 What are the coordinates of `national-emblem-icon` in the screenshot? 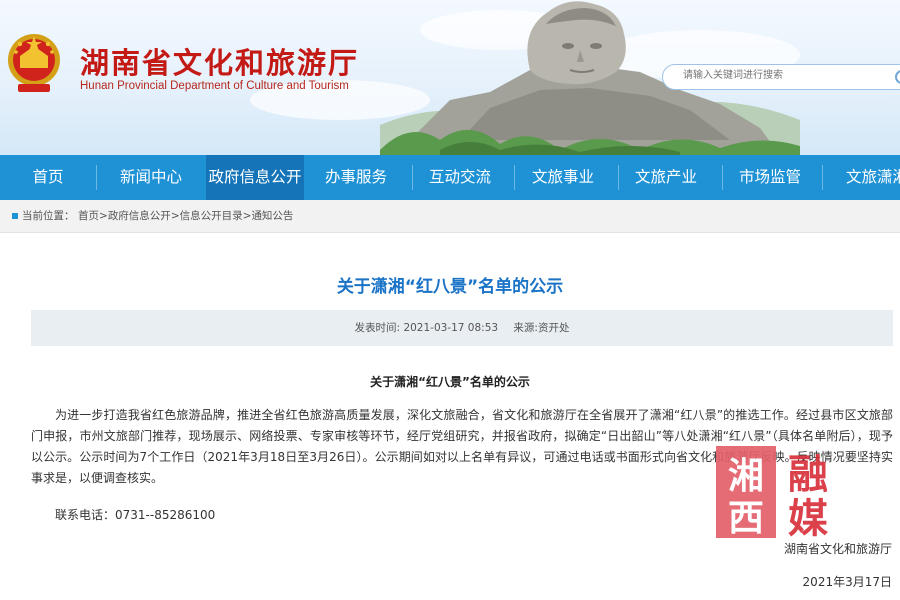 It's located at (34, 63).